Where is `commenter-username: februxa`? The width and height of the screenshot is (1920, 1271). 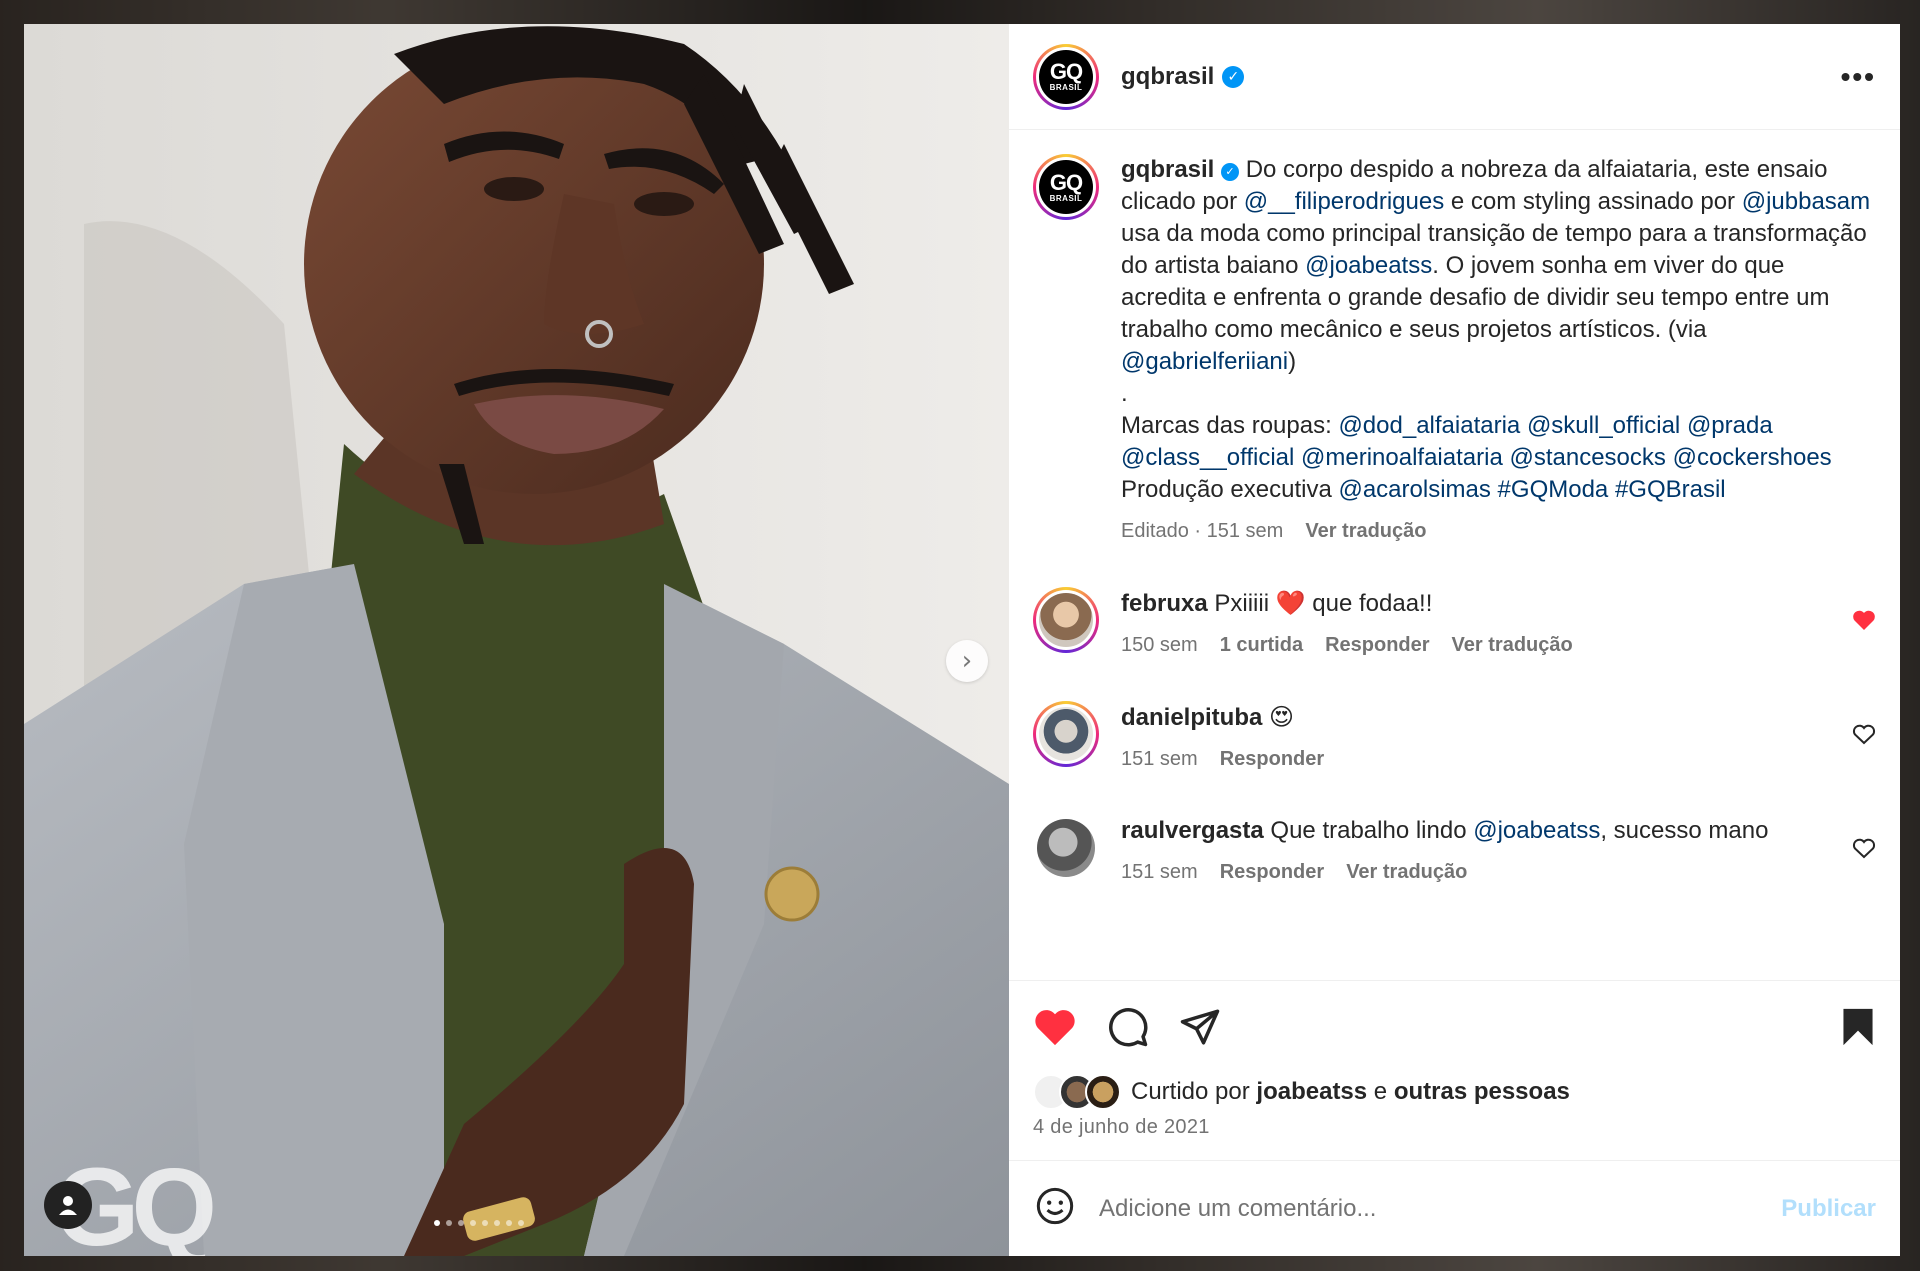 commenter-username: februxa is located at coordinates (1164, 603).